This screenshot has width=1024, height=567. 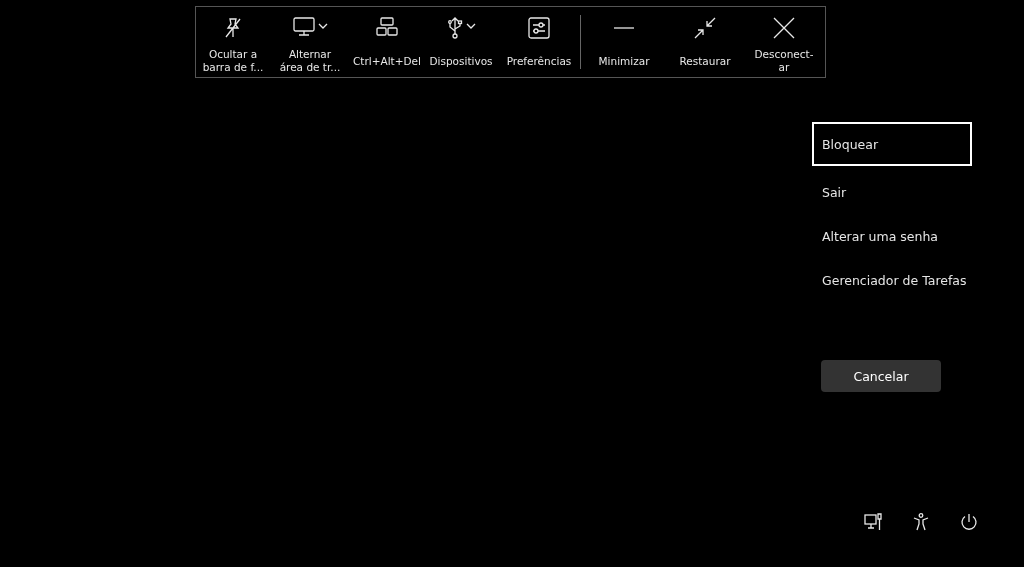 I want to click on toolbar-button: Dispositivos, so click(x=461, y=42).